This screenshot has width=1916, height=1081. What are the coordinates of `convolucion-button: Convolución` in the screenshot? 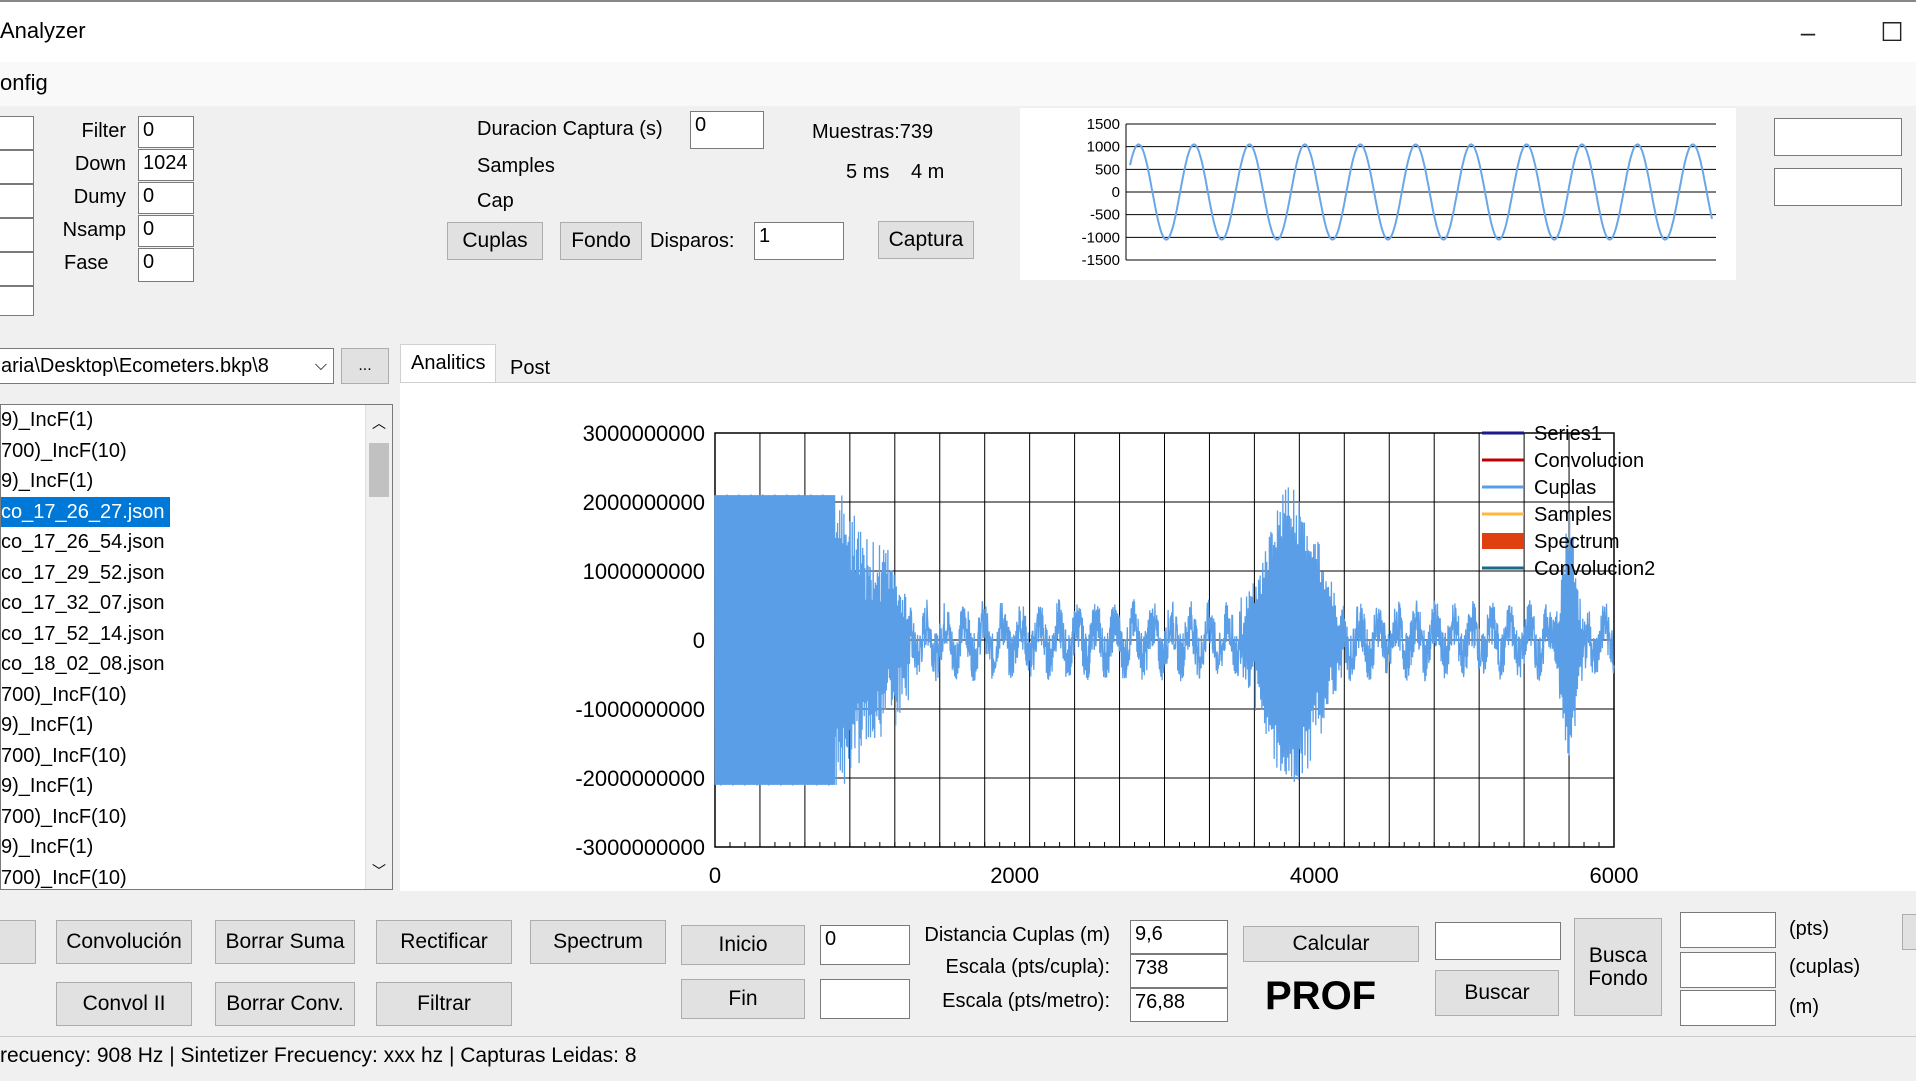 It's located at (124, 942).